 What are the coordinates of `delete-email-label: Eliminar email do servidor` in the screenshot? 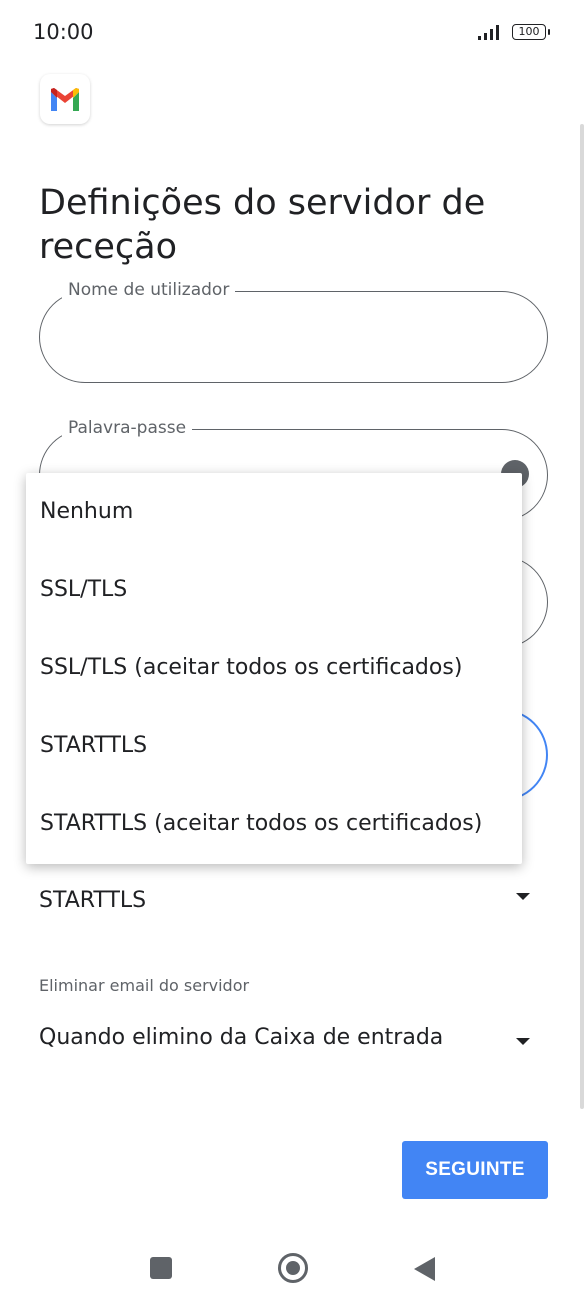 It's located at (144, 985).